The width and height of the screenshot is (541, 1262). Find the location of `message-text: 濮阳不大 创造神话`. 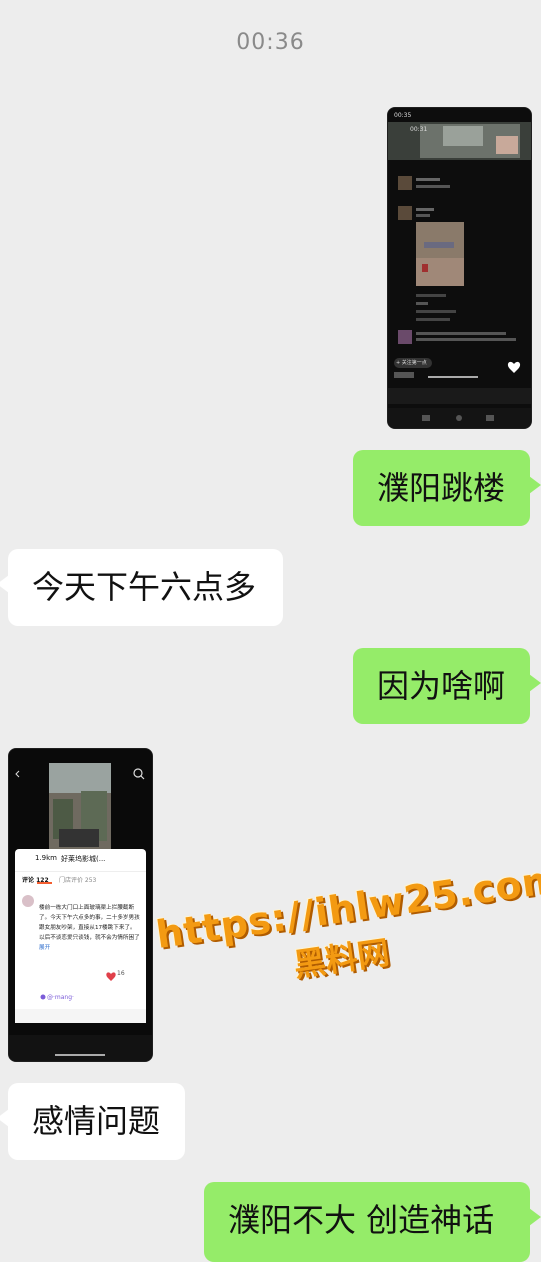

message-text: 濮阳不大 创造神话 is located at coordinates (361, 1220).